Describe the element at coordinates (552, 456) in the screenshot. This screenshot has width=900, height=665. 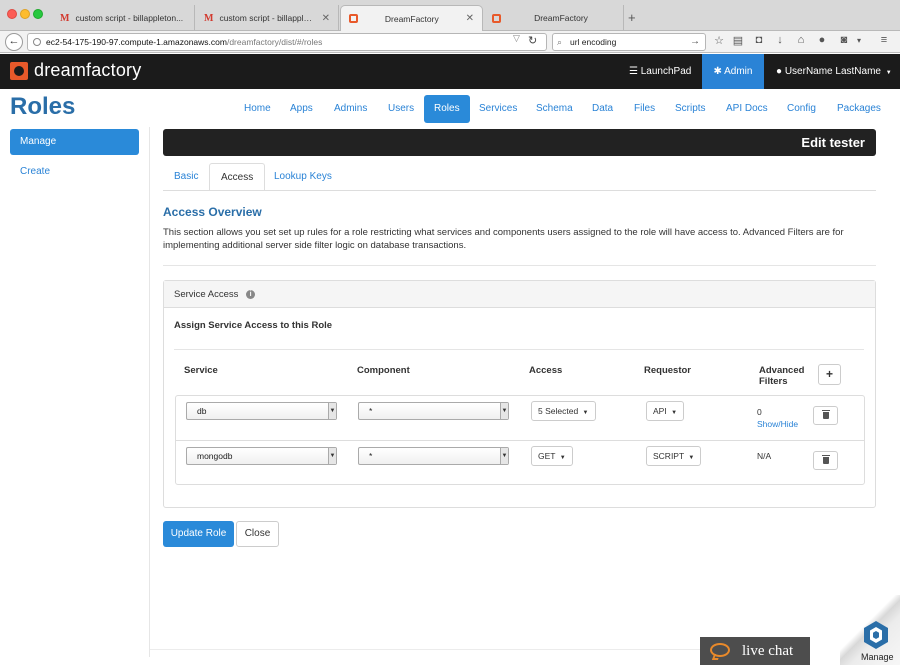
I see `access-dropdown: GET ▼` at that location.